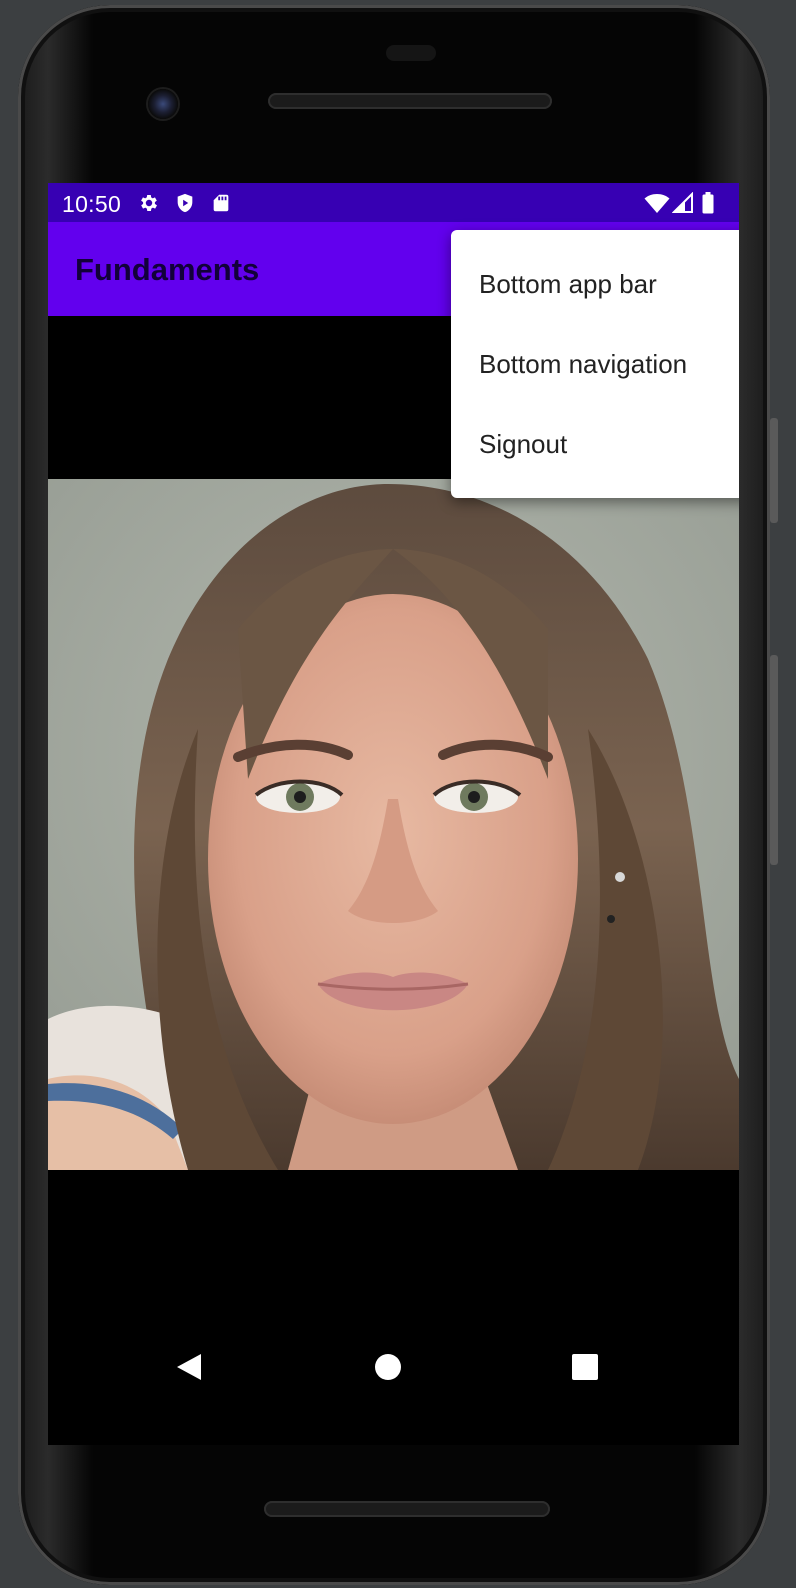  I want to click on status-bar: 10:50, so click(393, 202).